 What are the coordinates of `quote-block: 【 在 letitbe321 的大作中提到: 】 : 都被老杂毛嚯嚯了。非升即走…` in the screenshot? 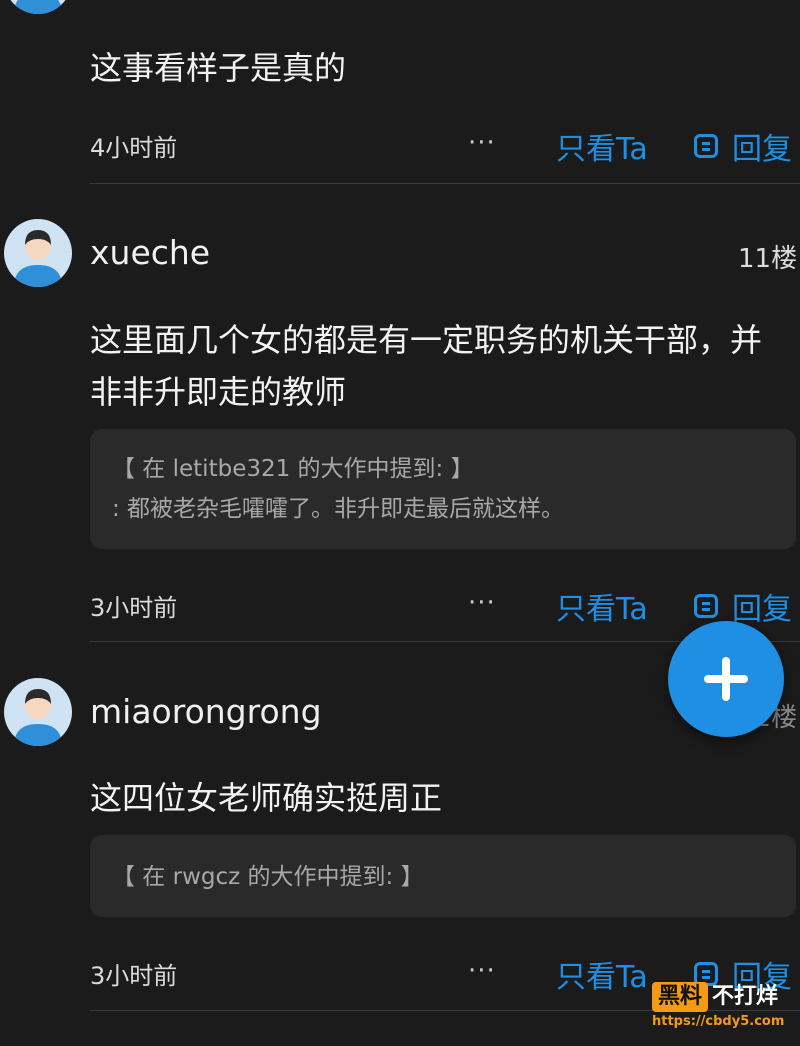 It's located at (443, 489).